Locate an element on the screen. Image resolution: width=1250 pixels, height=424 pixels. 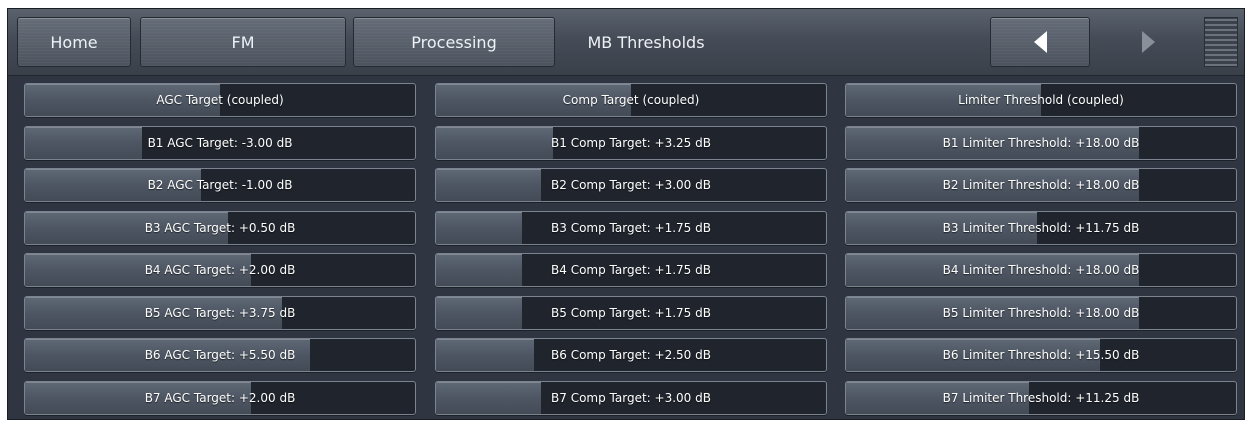
agc-target-coupled-slider: AGC Target (coupled) is located at coordinates (220, 100).